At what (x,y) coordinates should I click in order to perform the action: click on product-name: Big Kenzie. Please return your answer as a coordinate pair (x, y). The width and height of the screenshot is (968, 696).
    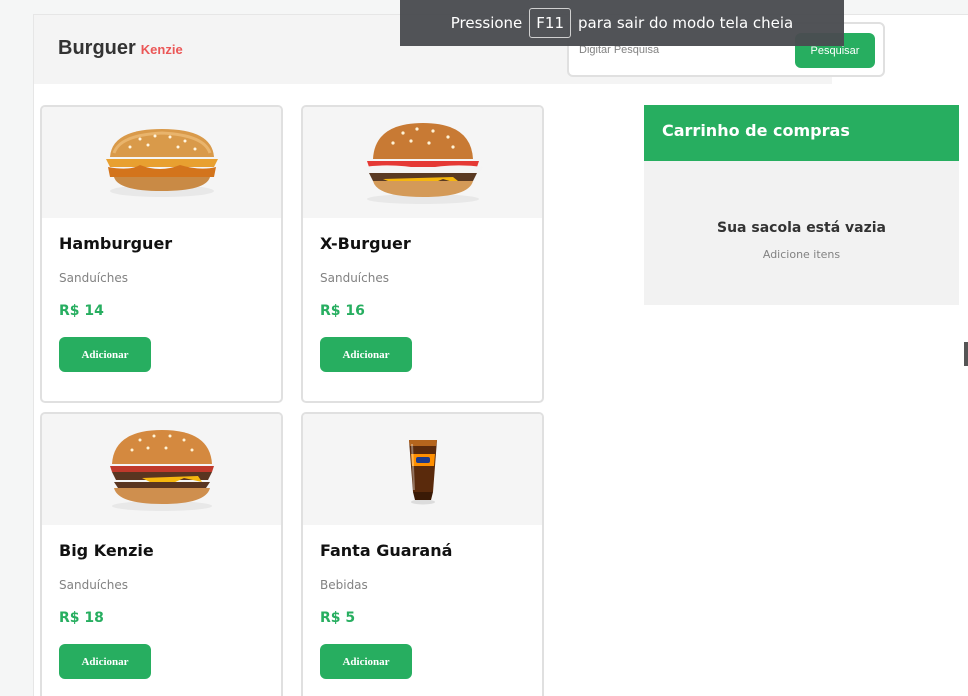
    Looking at the image, I should click on (106, 550).